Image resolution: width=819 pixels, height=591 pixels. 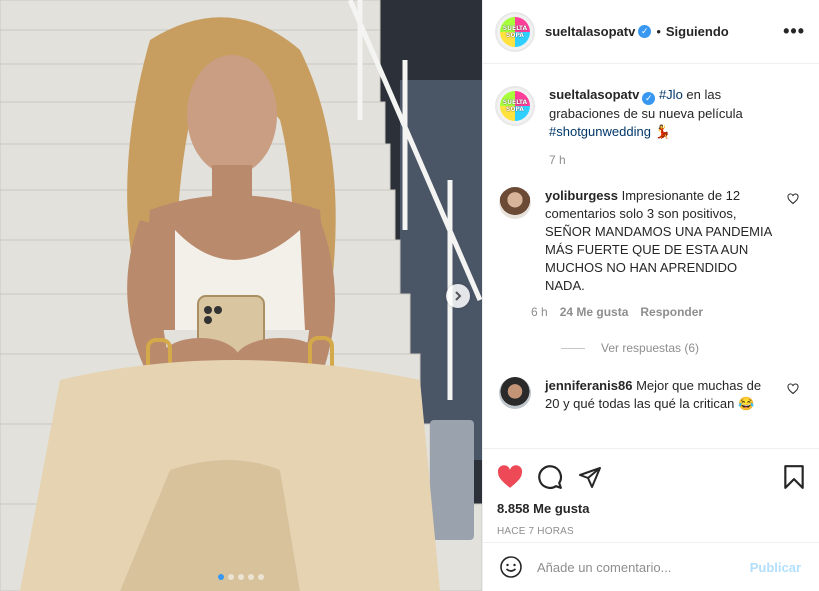 I want to click on replies-divider, so click(x=573, y=348).